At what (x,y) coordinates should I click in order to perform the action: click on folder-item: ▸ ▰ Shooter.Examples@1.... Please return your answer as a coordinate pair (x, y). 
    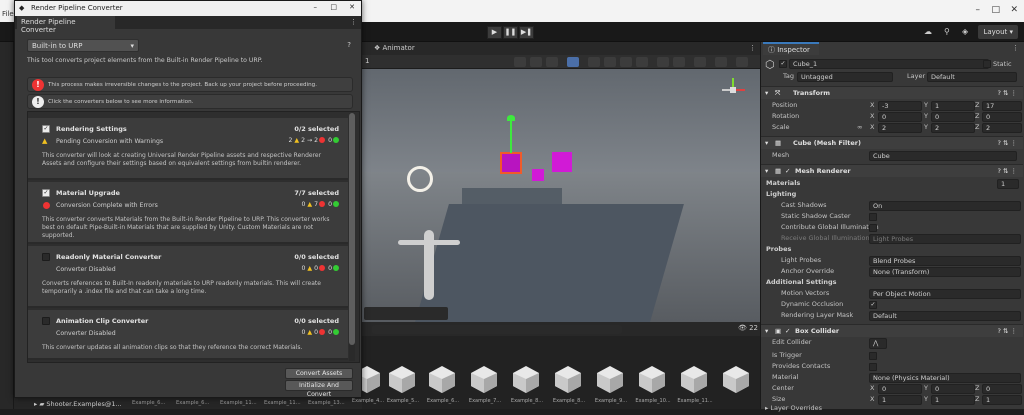
    Looking at the image, I should click on (78, 404).